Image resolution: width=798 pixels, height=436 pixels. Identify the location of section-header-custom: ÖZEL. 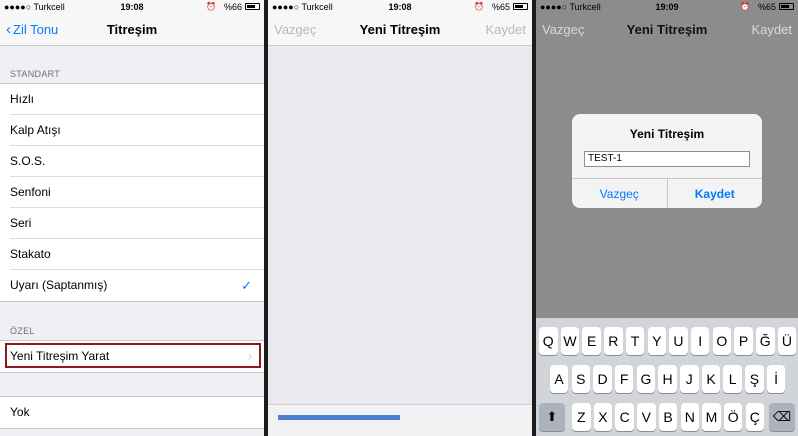
(22, 331).